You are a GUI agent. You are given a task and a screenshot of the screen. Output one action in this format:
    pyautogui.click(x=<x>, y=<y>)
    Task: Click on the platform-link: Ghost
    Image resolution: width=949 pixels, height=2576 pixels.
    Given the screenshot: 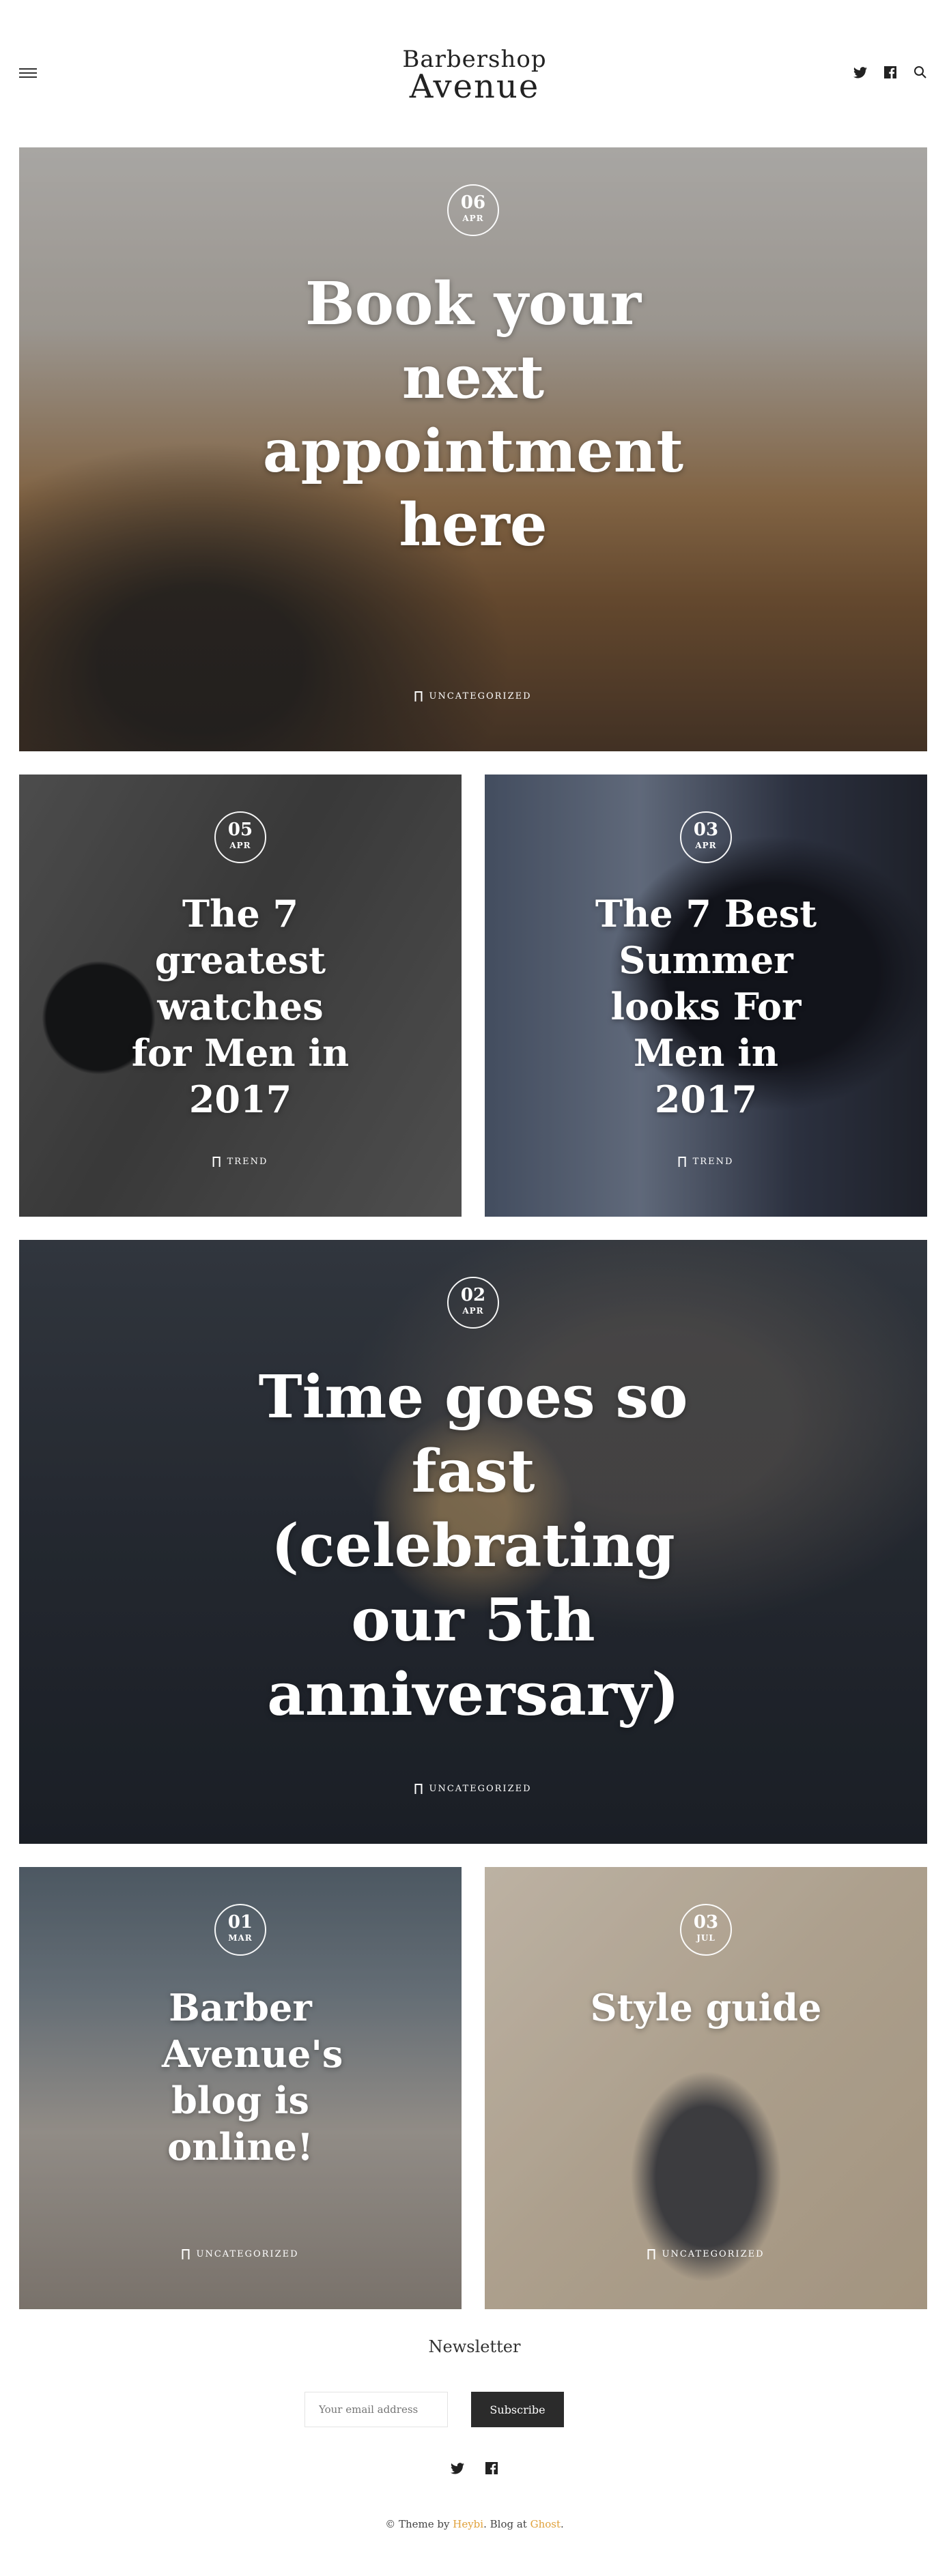 What is the action you would take?
    pyautogui.click(x=546, y=2524)
    